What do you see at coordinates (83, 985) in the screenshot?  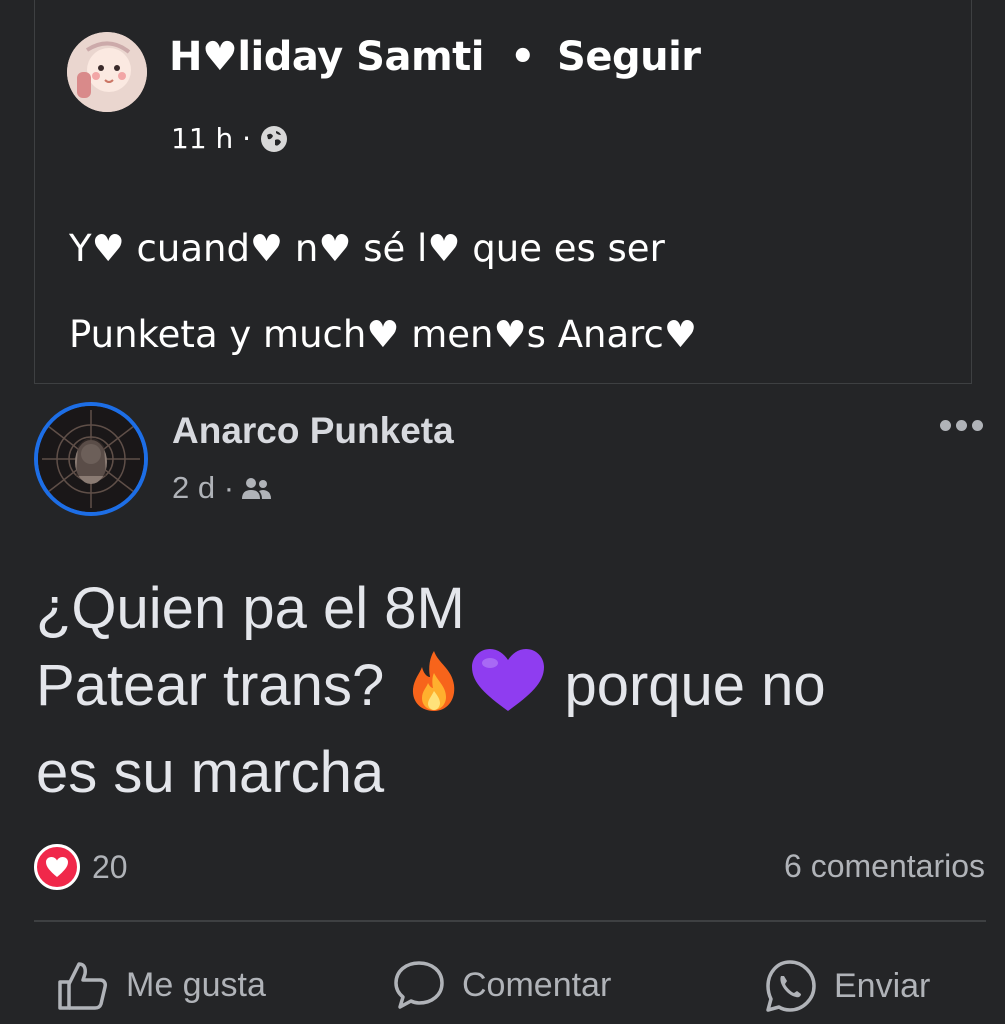 I see `thumbs-up-icon` at bounding box center [83, 985].